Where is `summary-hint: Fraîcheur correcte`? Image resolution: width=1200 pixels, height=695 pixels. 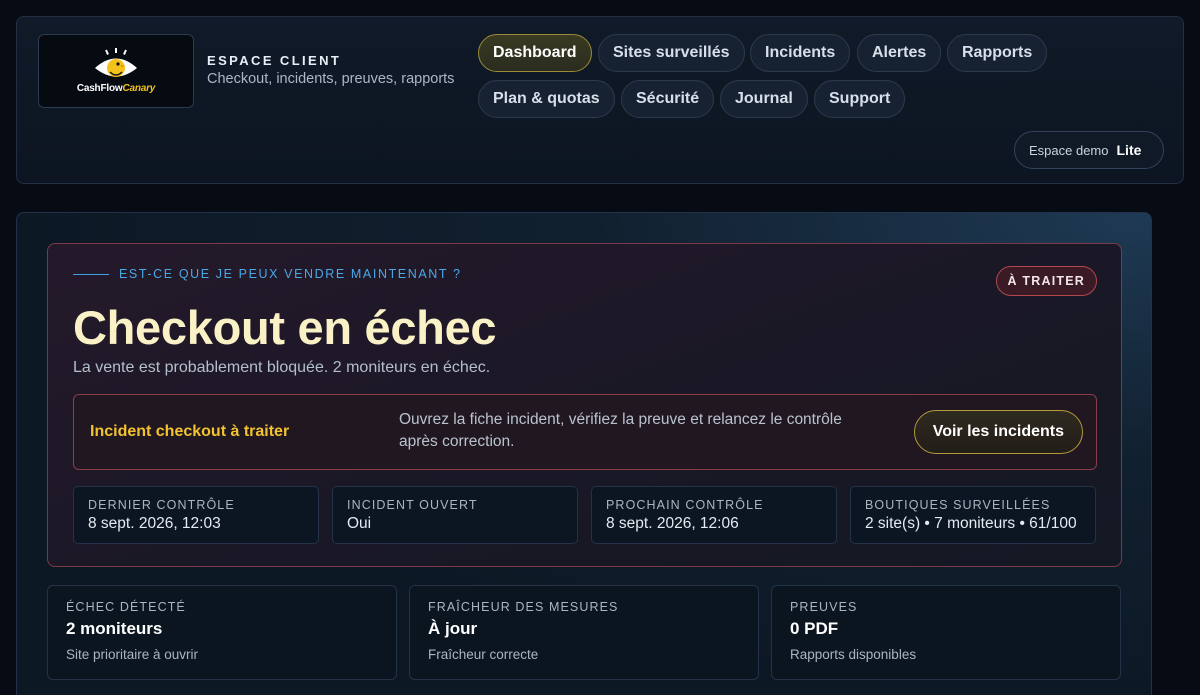
summary-hint: Fraîcheur correcte is located at coordinates (483, 654).